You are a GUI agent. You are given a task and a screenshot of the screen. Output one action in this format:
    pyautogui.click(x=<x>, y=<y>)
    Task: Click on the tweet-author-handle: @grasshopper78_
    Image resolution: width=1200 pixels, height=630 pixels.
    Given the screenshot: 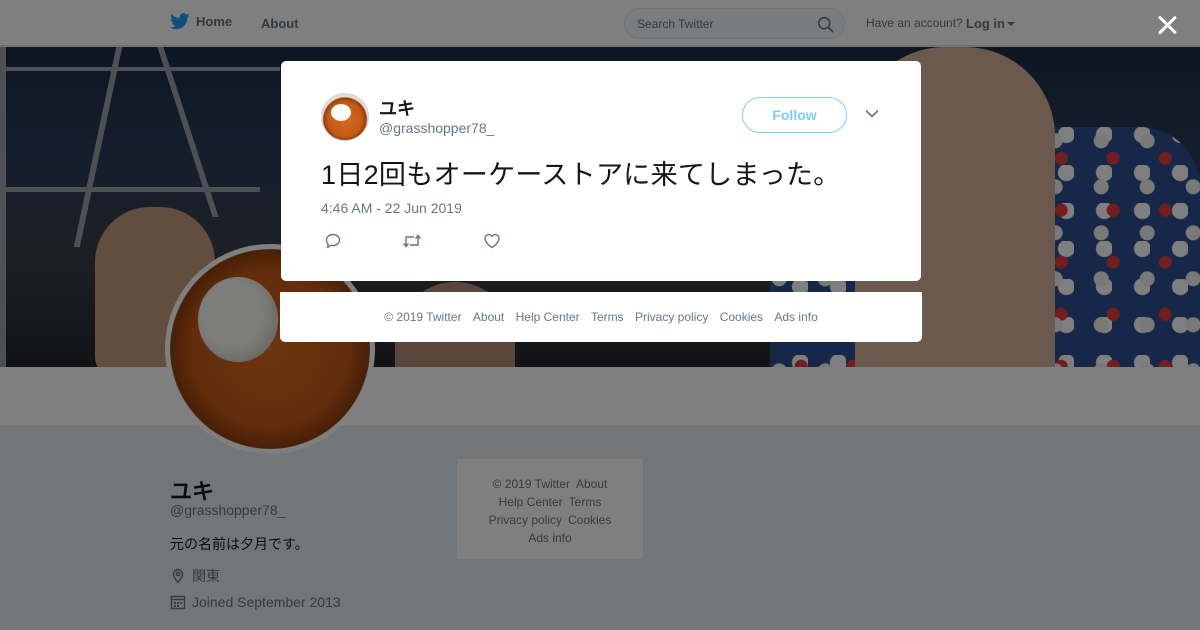 What is the action you would take?
    pyautogui.click(x=436, y=128)
    